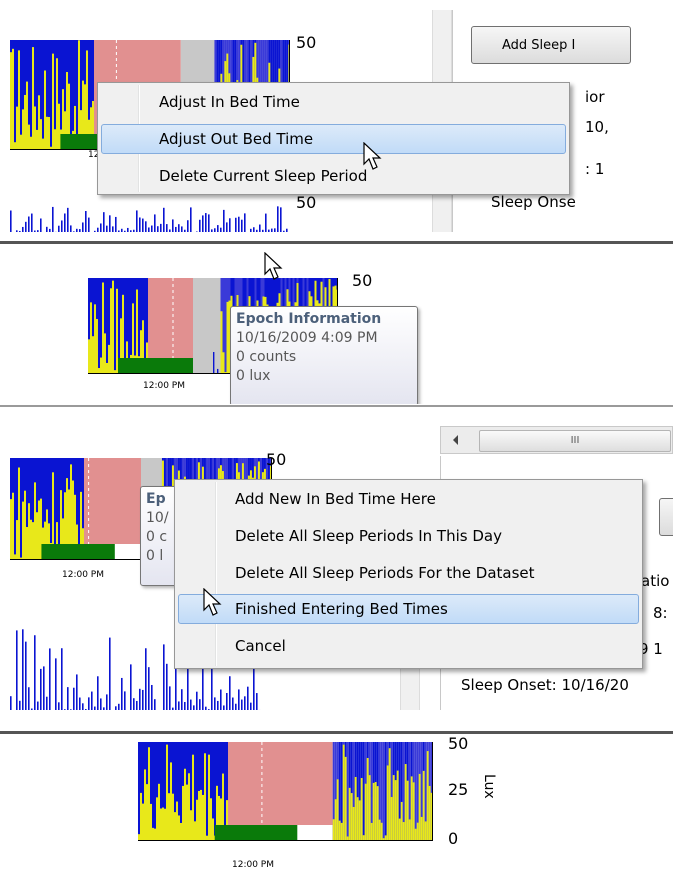 This screenshot has height=880, width=673. What do you see at coordinates (253, 376) in the screenshot?
I see `tooltip-lux: 0 lux` at bounding box center [253, 376].